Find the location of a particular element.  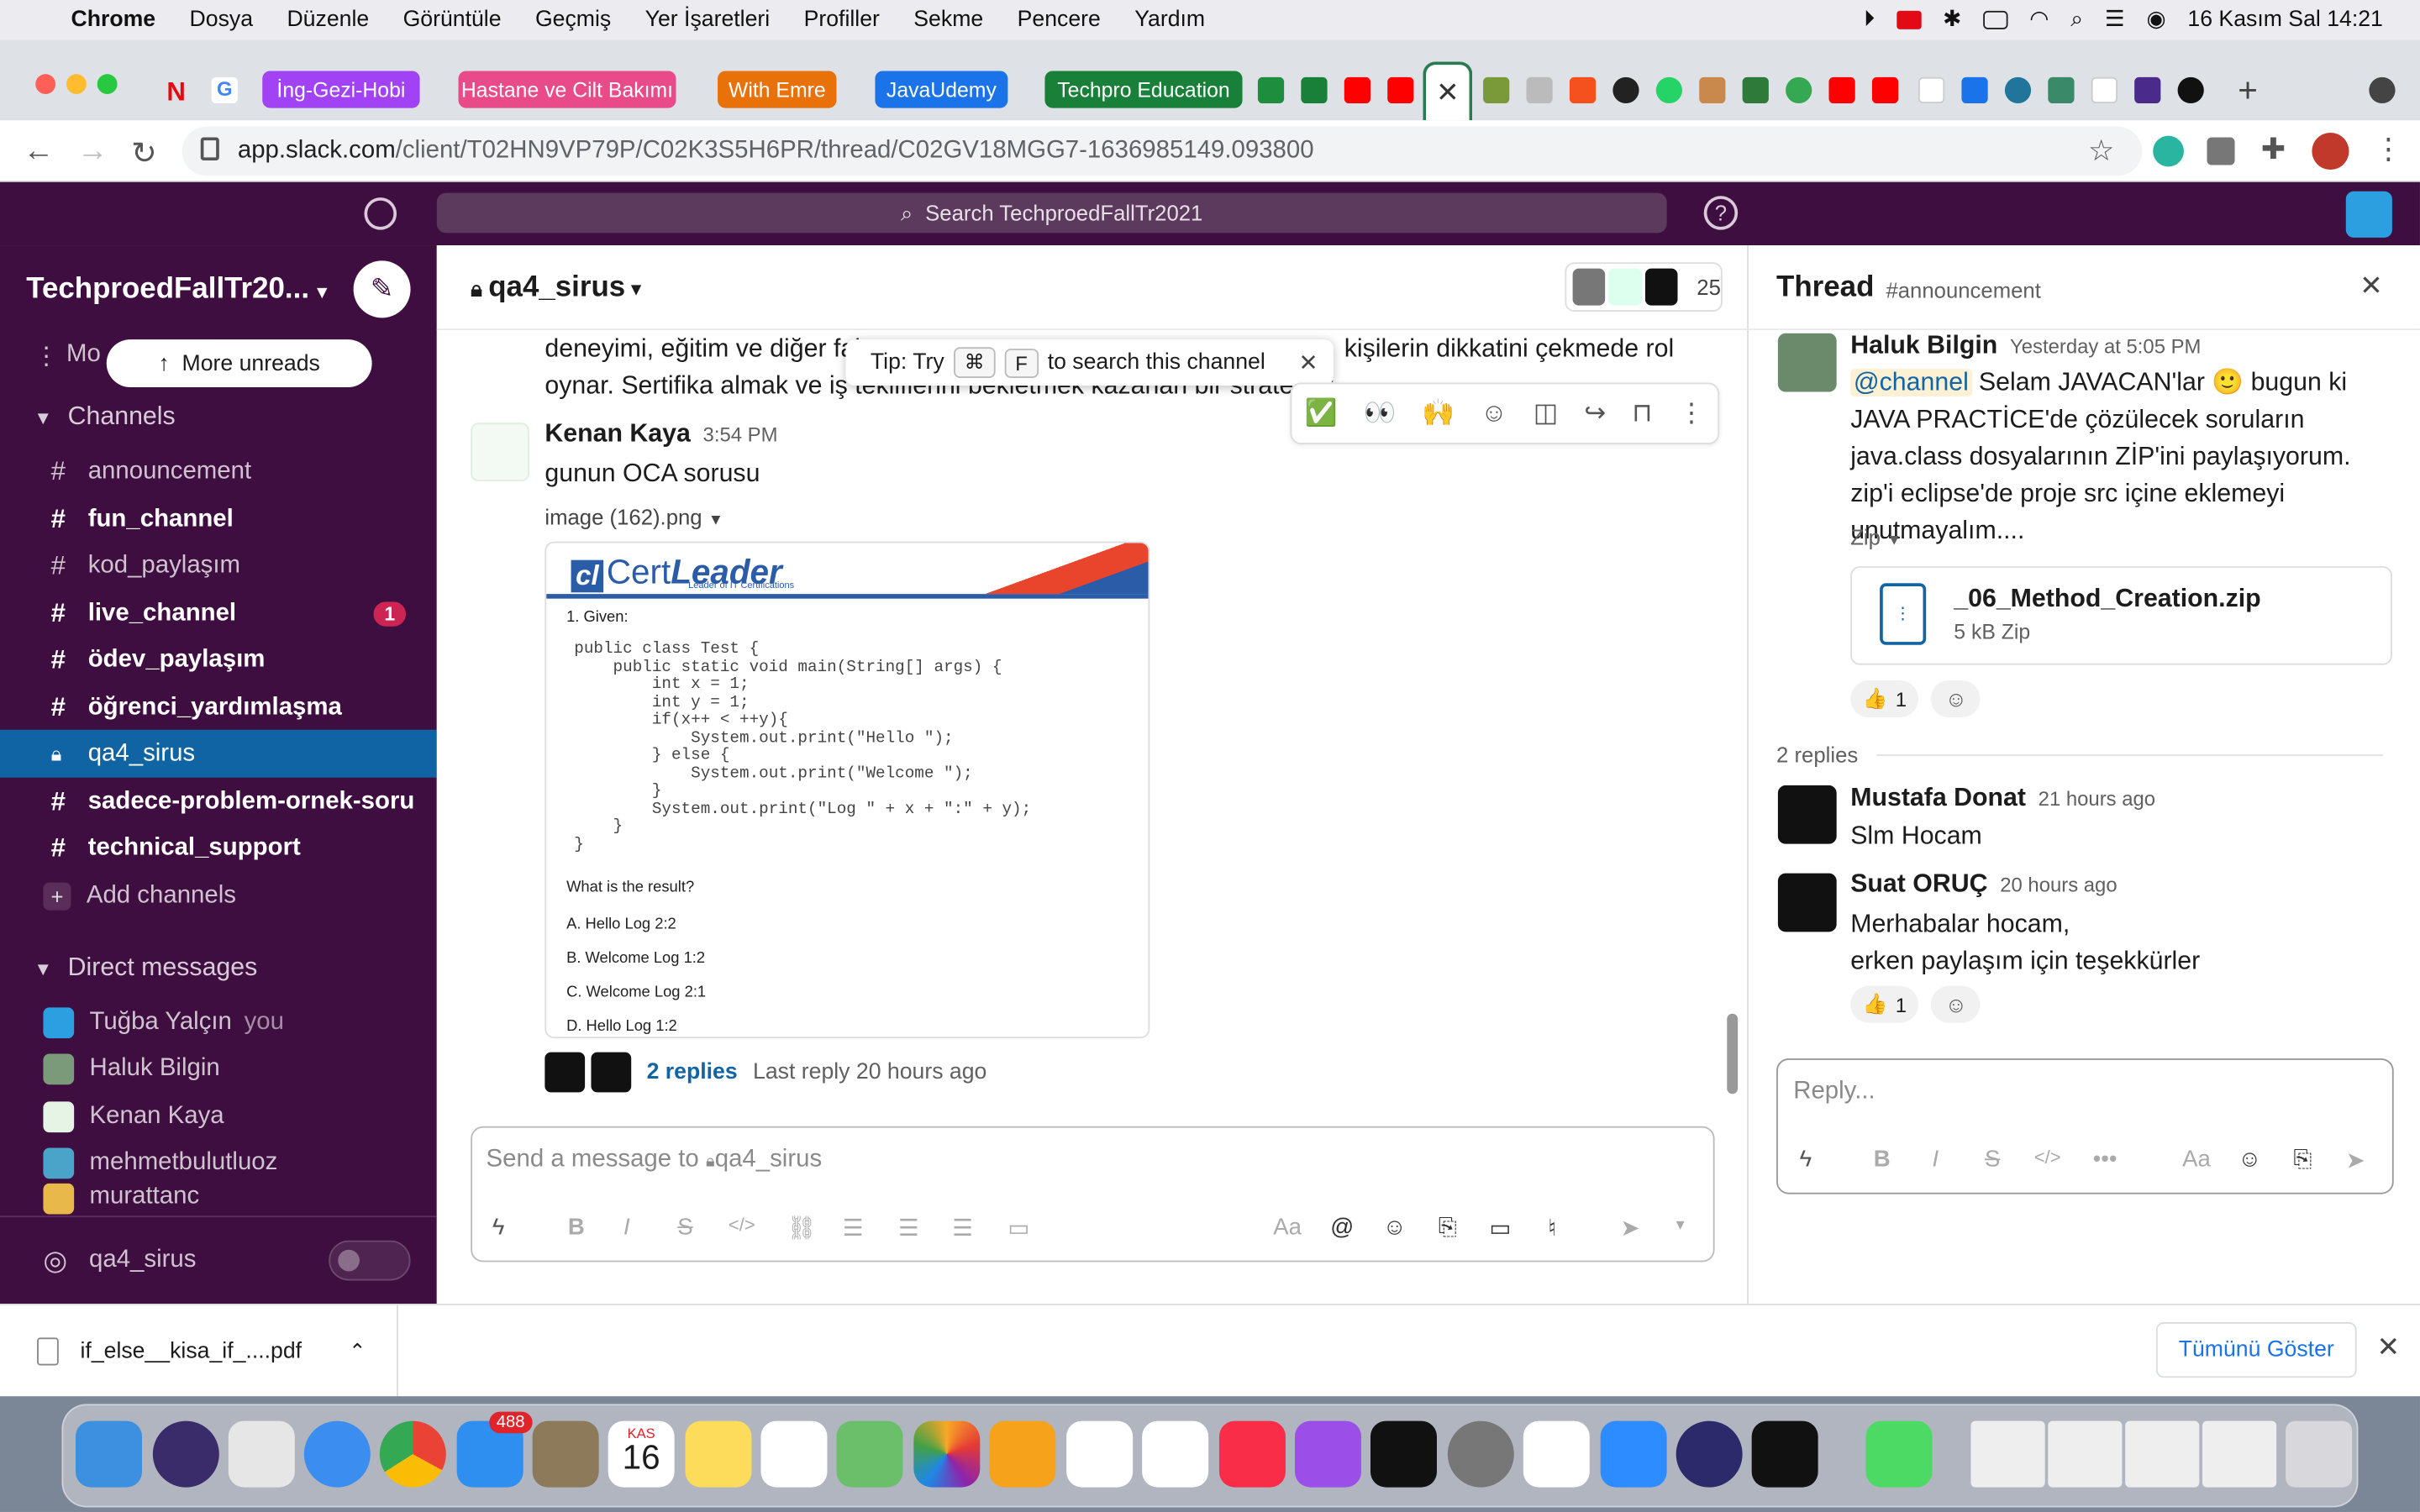

google-tab-icon: G is located at coordinates (225, 90).